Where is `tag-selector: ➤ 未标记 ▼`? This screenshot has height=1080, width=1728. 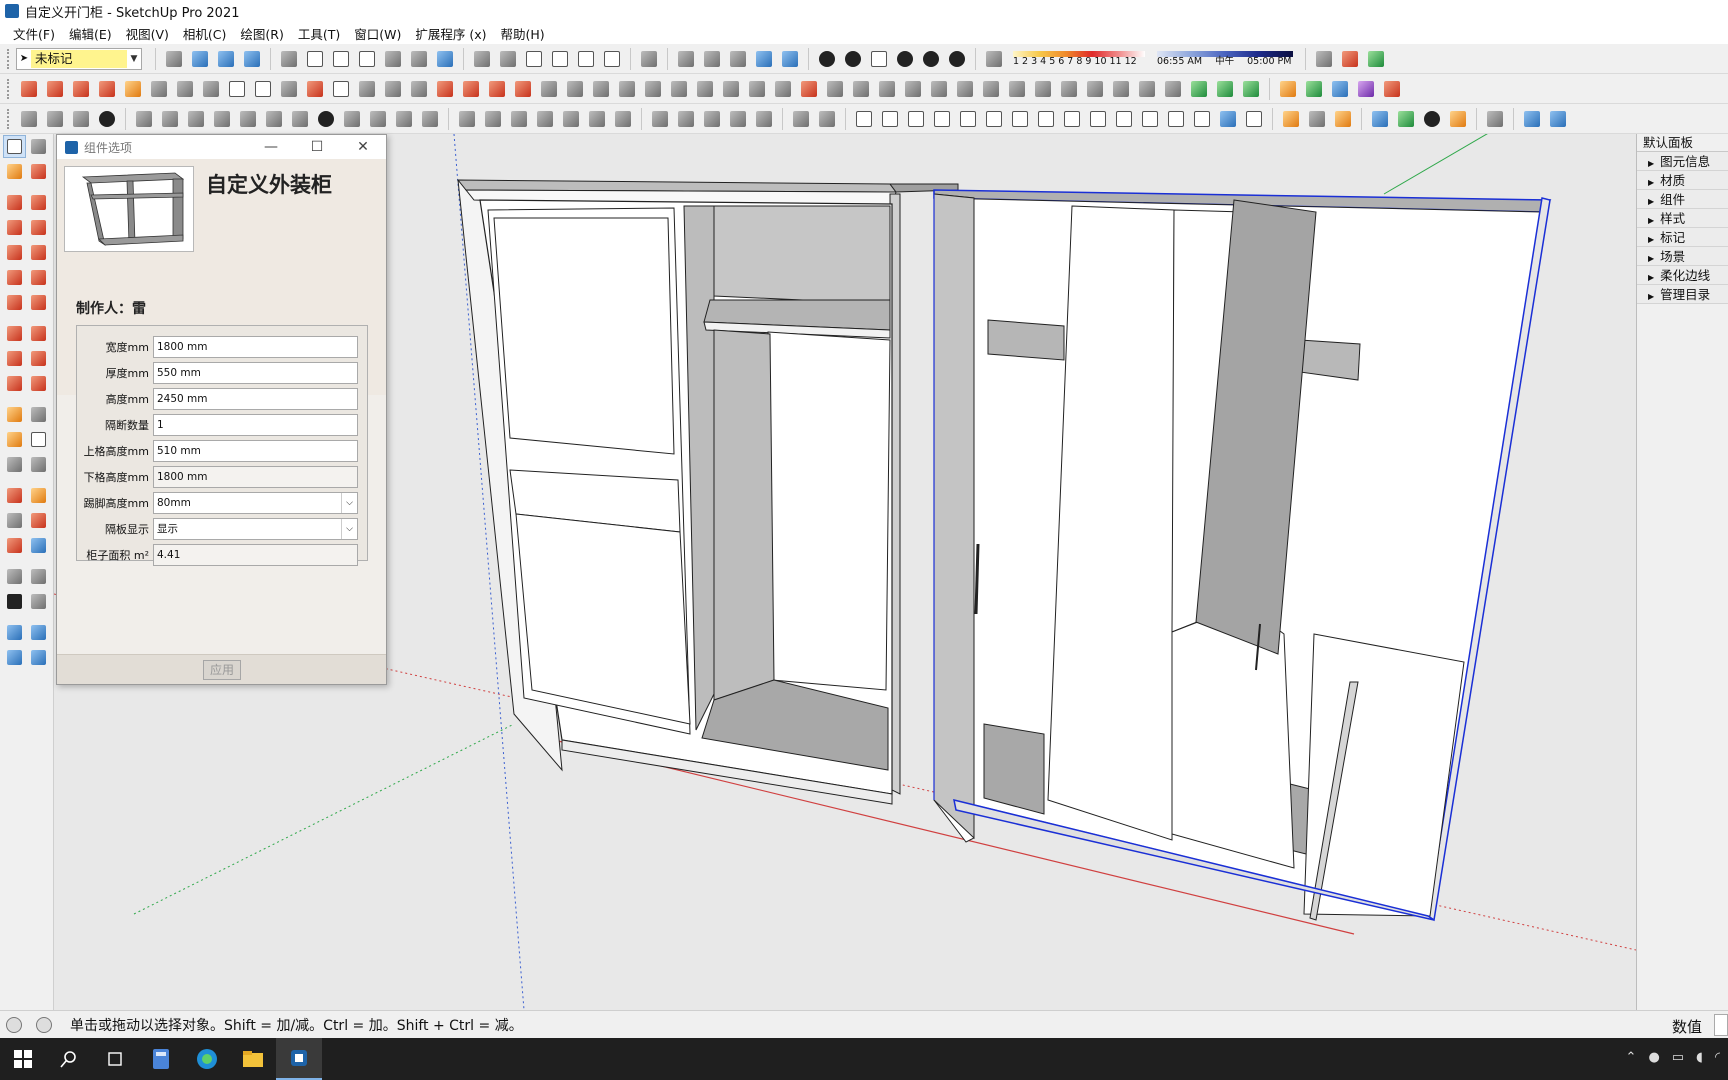
tag-selector: ➤ 未标记 ▼ is located at coordinates (79, 58).